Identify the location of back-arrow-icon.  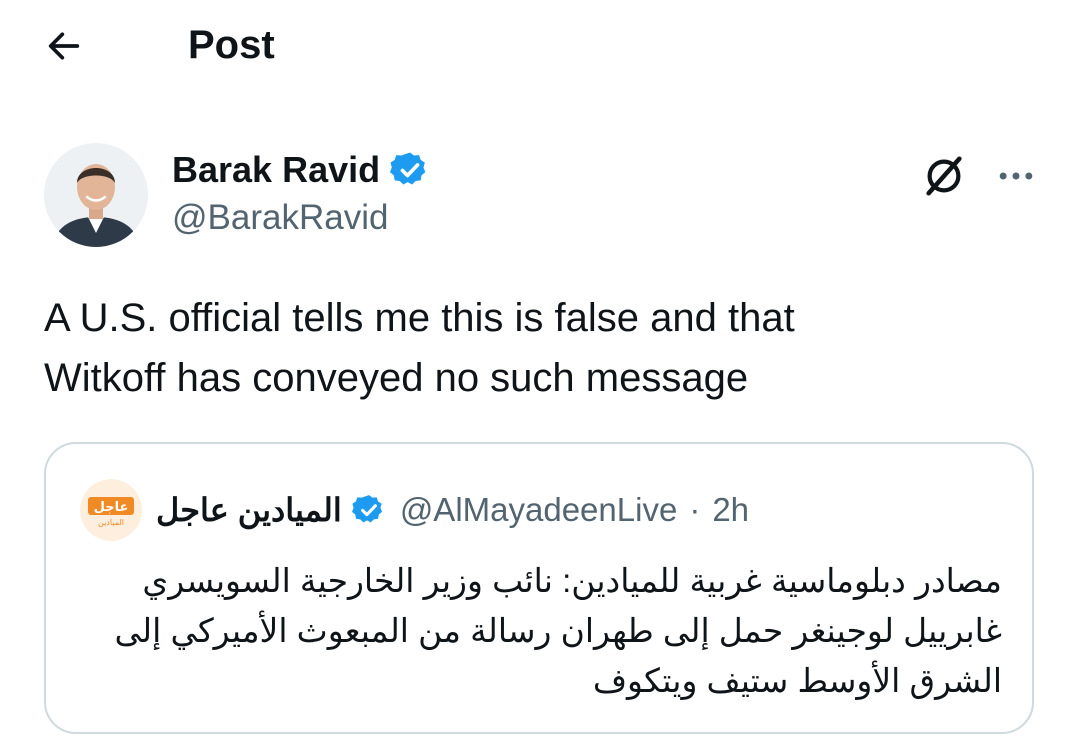
(64, 46).